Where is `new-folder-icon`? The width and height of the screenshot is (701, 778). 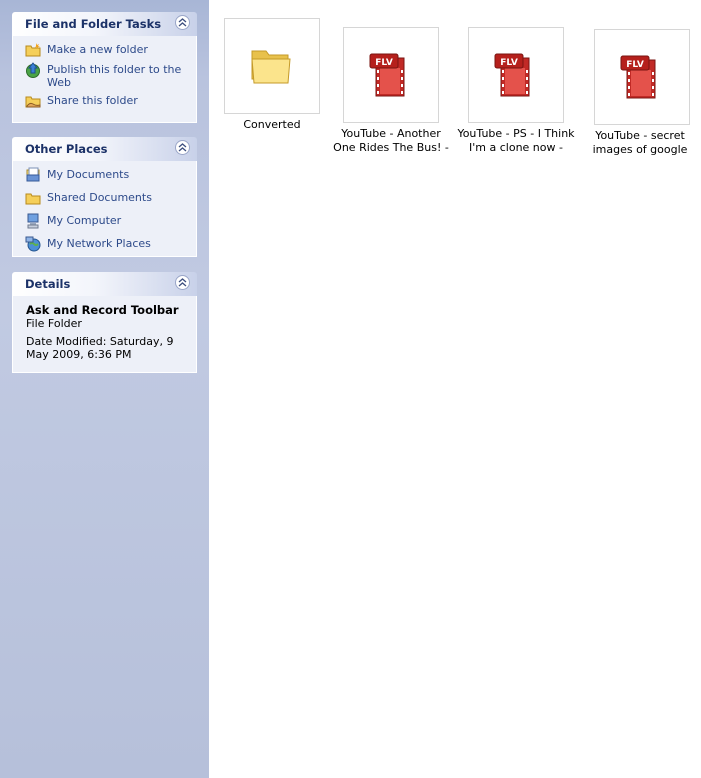
new-folder-icon is located at coordinates (33, 50).